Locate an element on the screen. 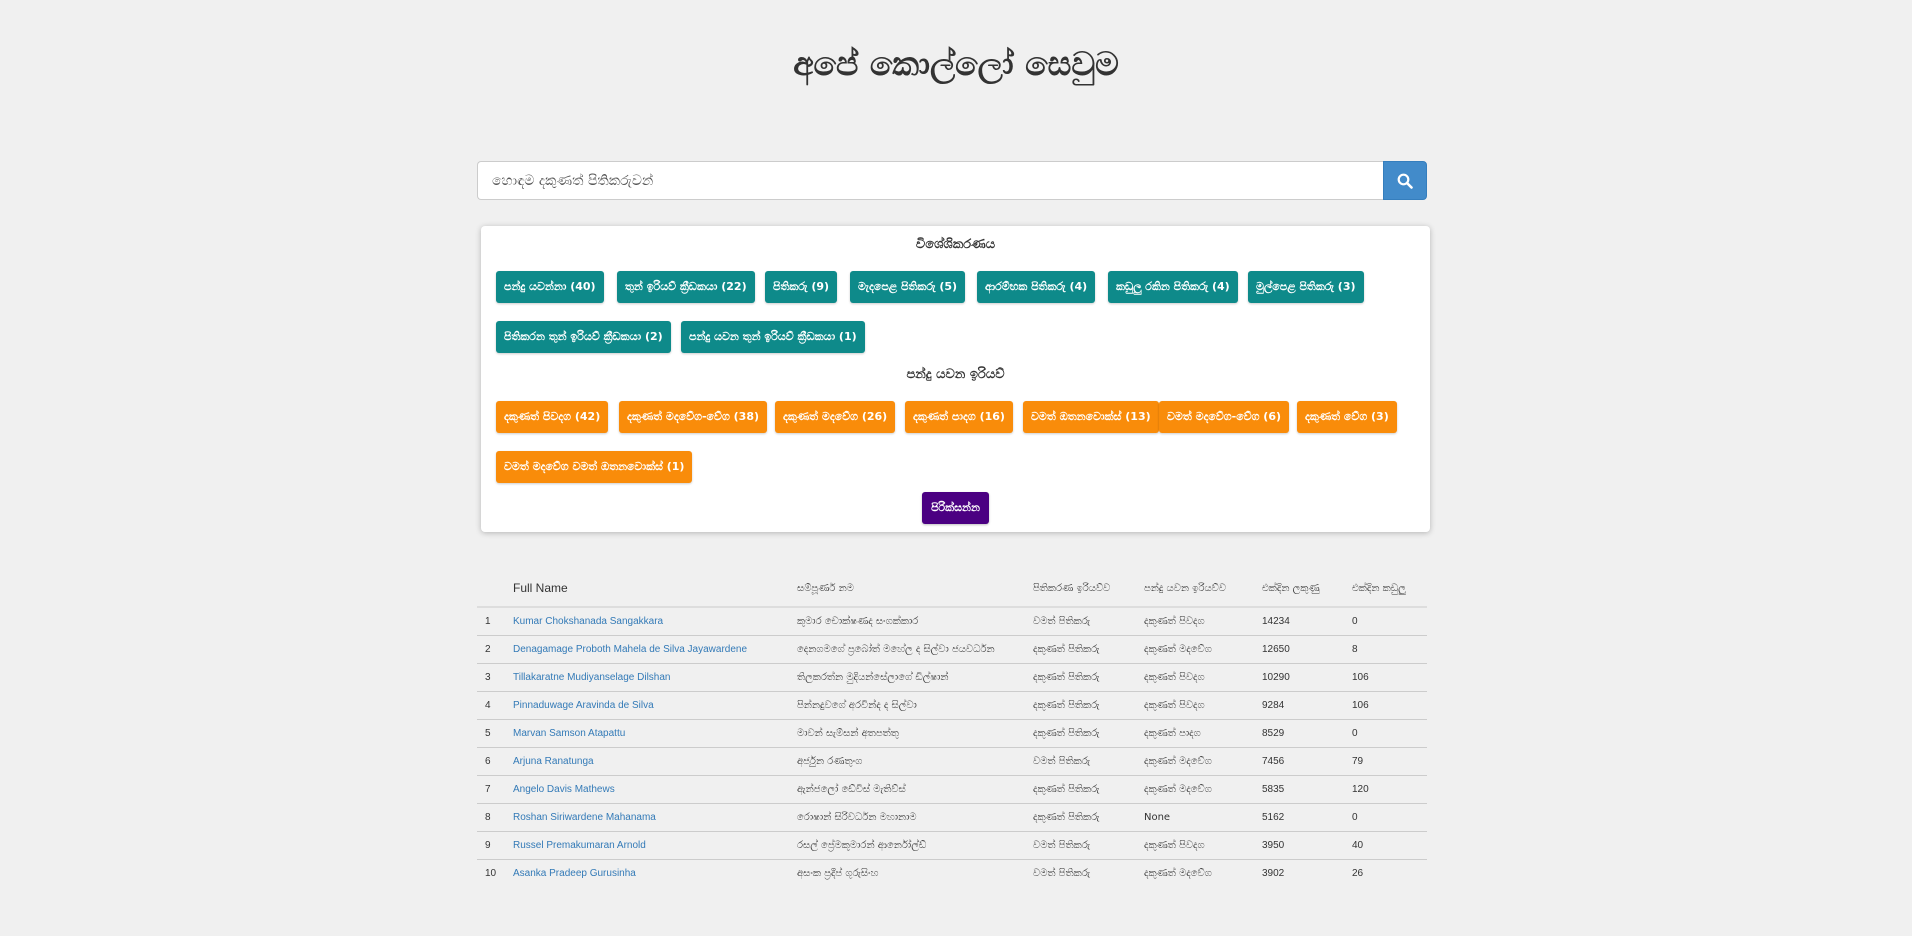 This screenshot has width=1912, height=936. odi-wickets-cell: 40 is located at coordinates (1385, 845).